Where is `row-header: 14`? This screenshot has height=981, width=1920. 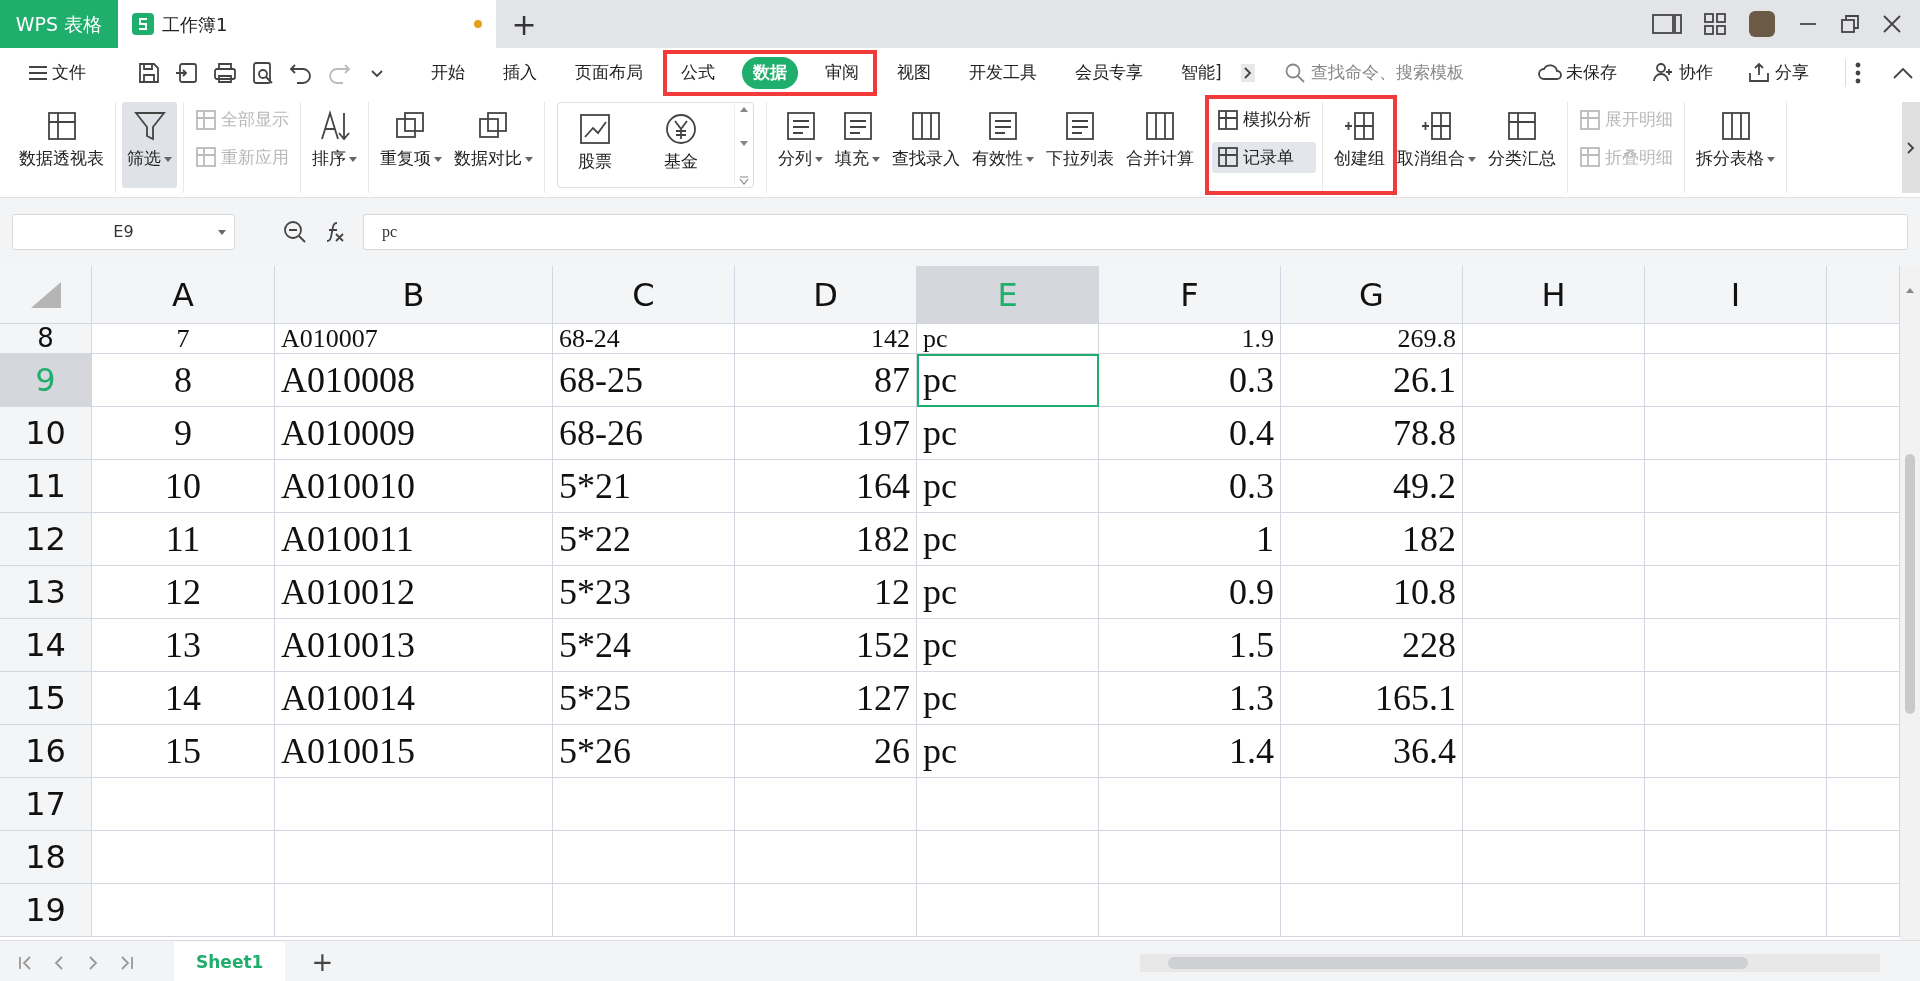
row-header: 14 is located at coordinates (46, 645).